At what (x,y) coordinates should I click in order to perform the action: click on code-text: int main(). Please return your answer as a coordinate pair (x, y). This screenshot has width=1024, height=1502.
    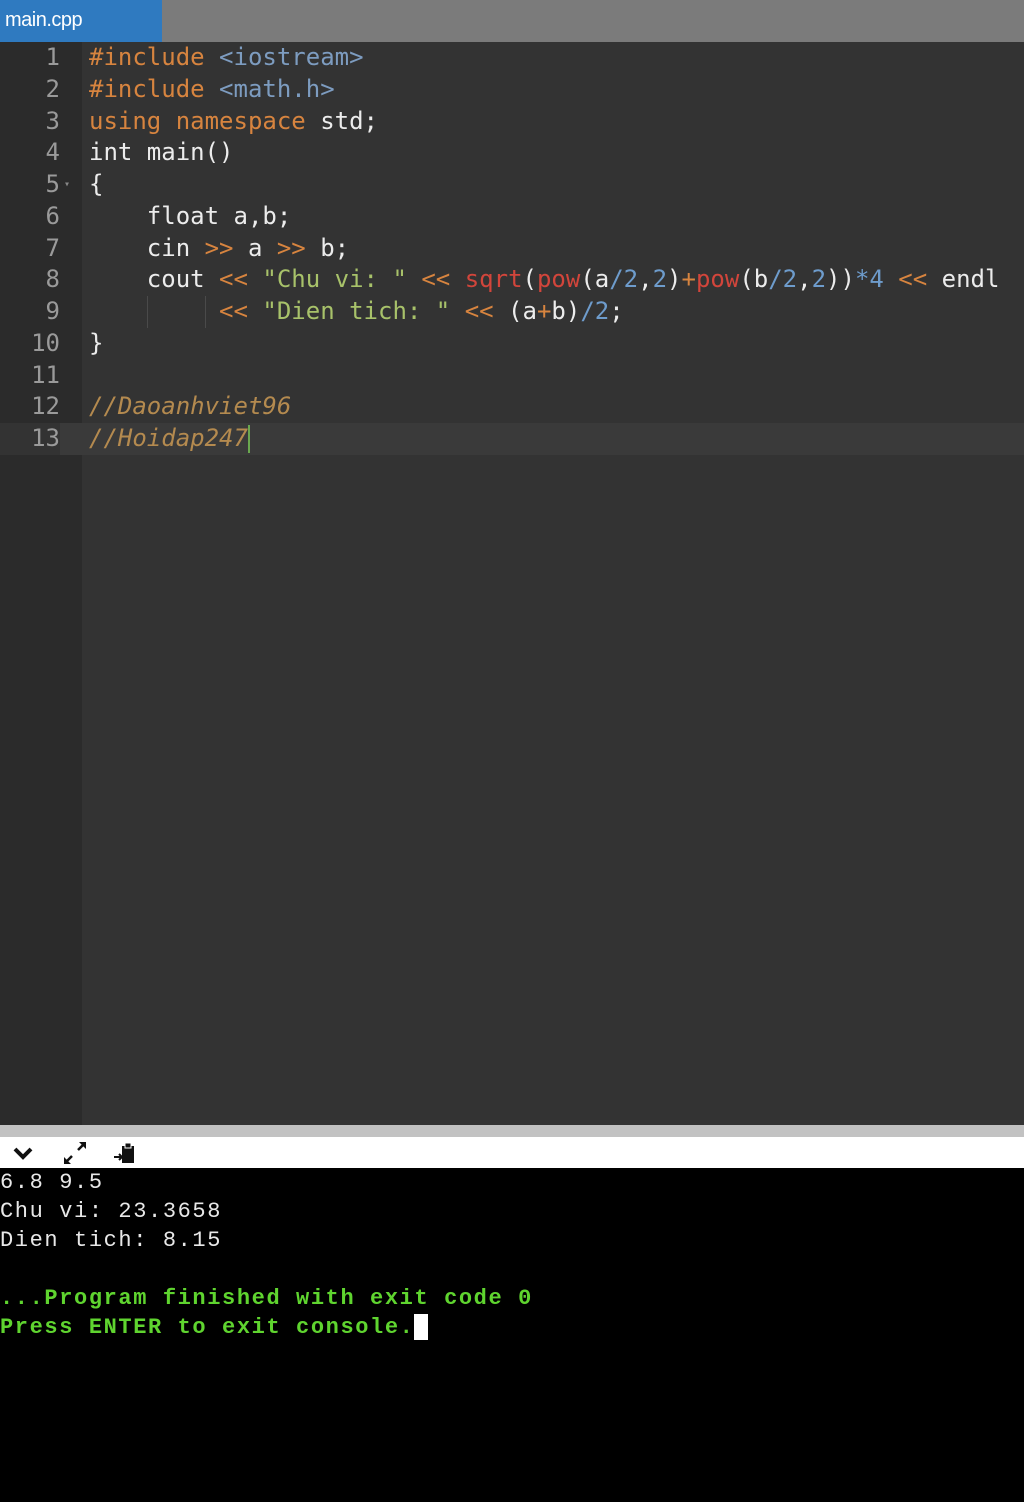
    Looking at the image, I should click on (161, 153).